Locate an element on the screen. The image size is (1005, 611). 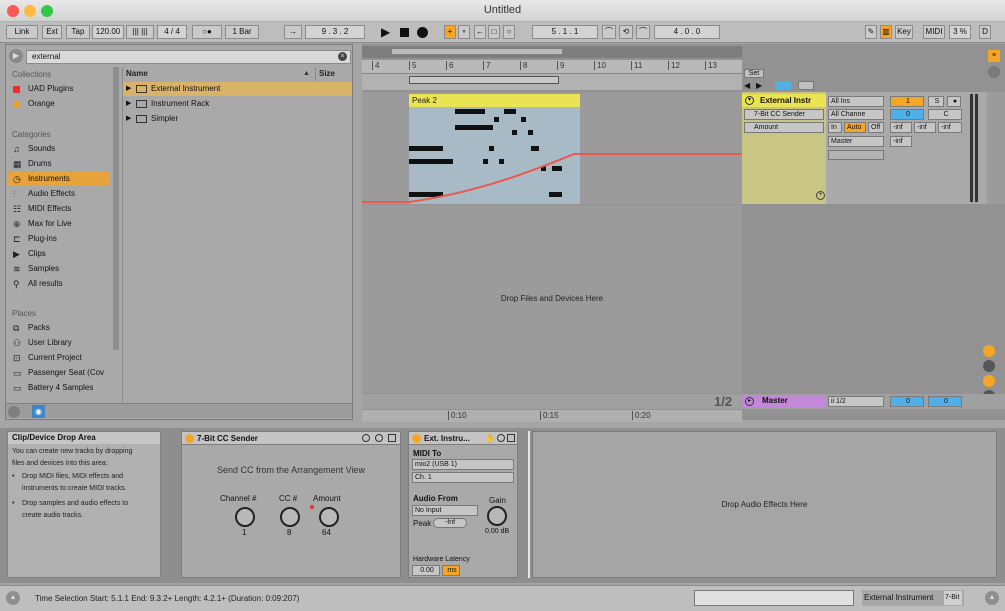
ext-sync-button: Ext is located at coordinates (52, 32).